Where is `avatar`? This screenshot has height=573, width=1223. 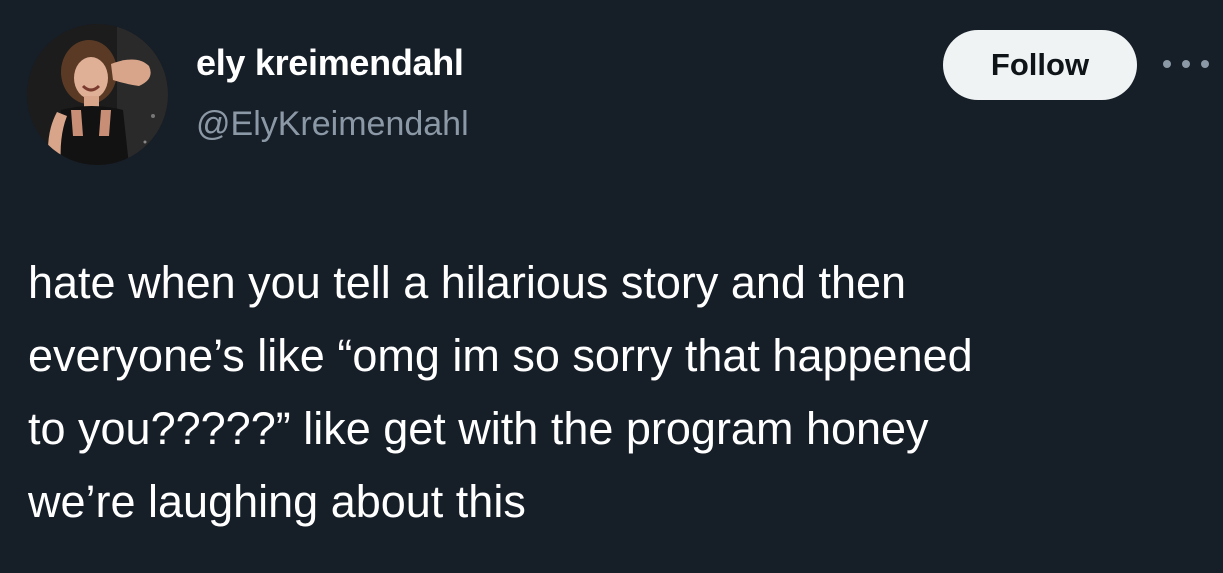
avatar is located at coordinates (97, 94).